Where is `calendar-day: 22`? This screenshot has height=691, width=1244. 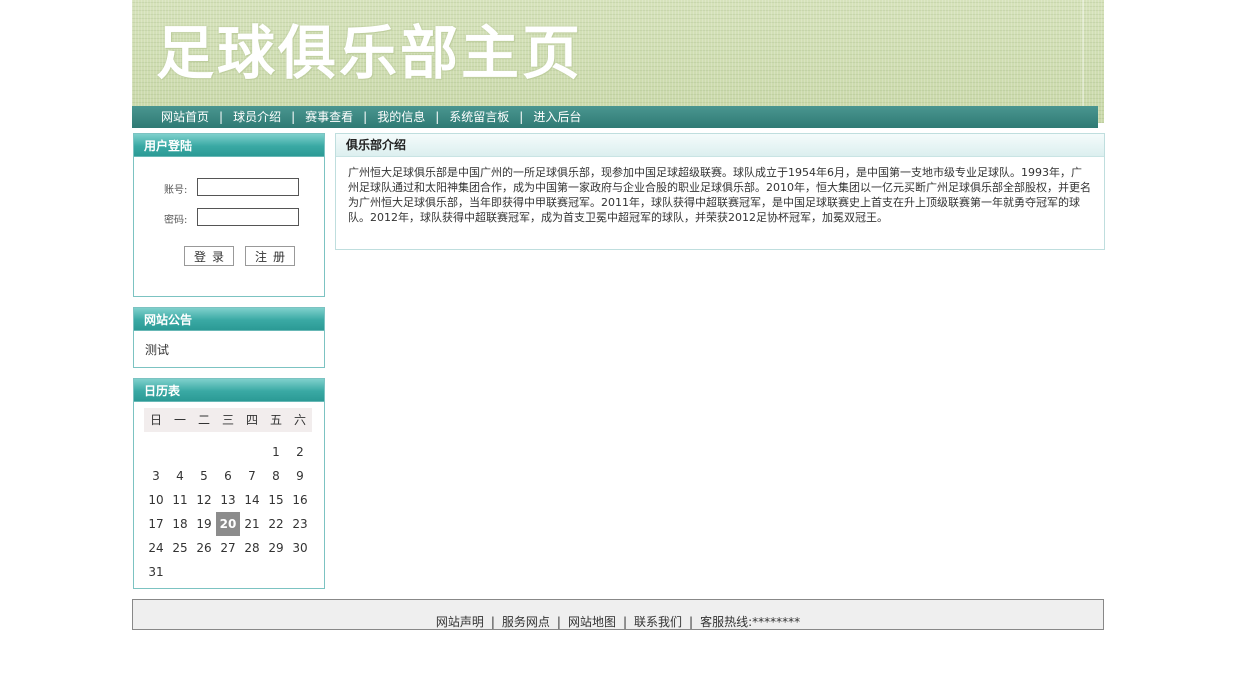
calendar-day: 22 is located at coordinates (276, 524).